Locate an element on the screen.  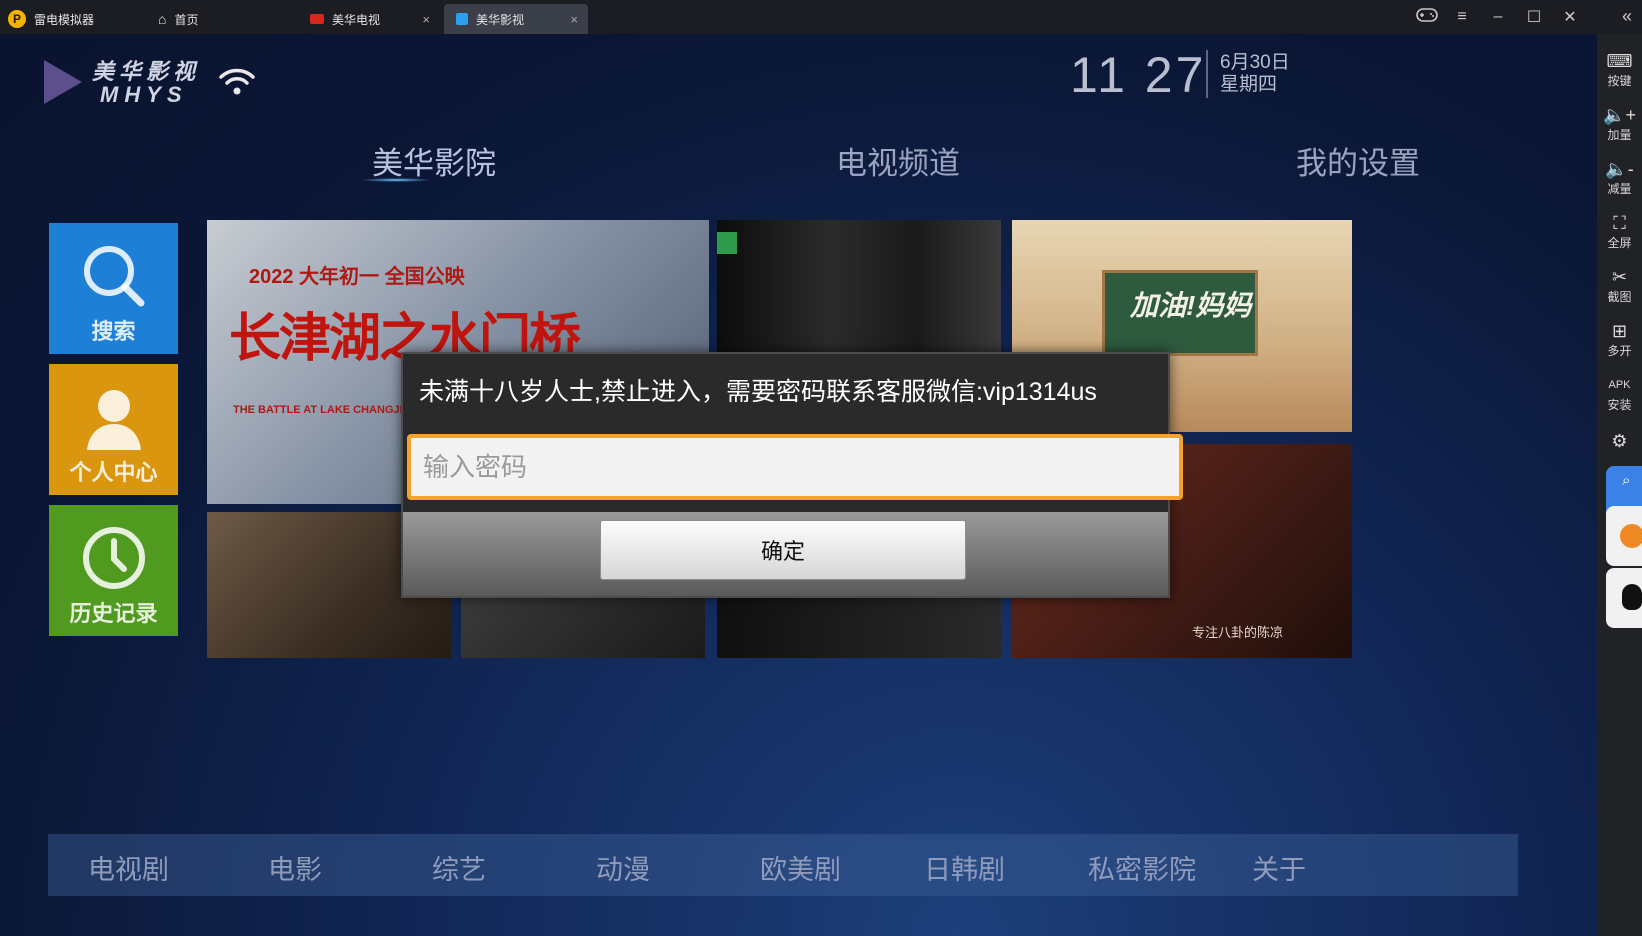
category-private-cinema: 私密影院 is located at coordinates (1142, 867).